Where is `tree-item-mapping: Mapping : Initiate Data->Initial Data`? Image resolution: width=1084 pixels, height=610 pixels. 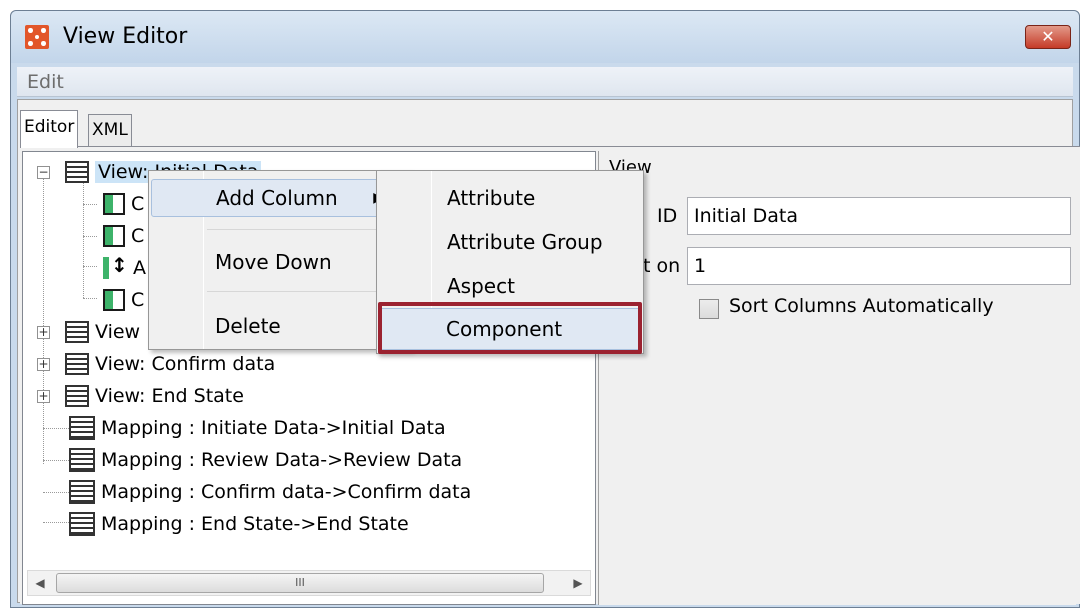 tree-item-mapping: Mapping : Initiate Data->Initial Data is located at coordinates (257, 428).